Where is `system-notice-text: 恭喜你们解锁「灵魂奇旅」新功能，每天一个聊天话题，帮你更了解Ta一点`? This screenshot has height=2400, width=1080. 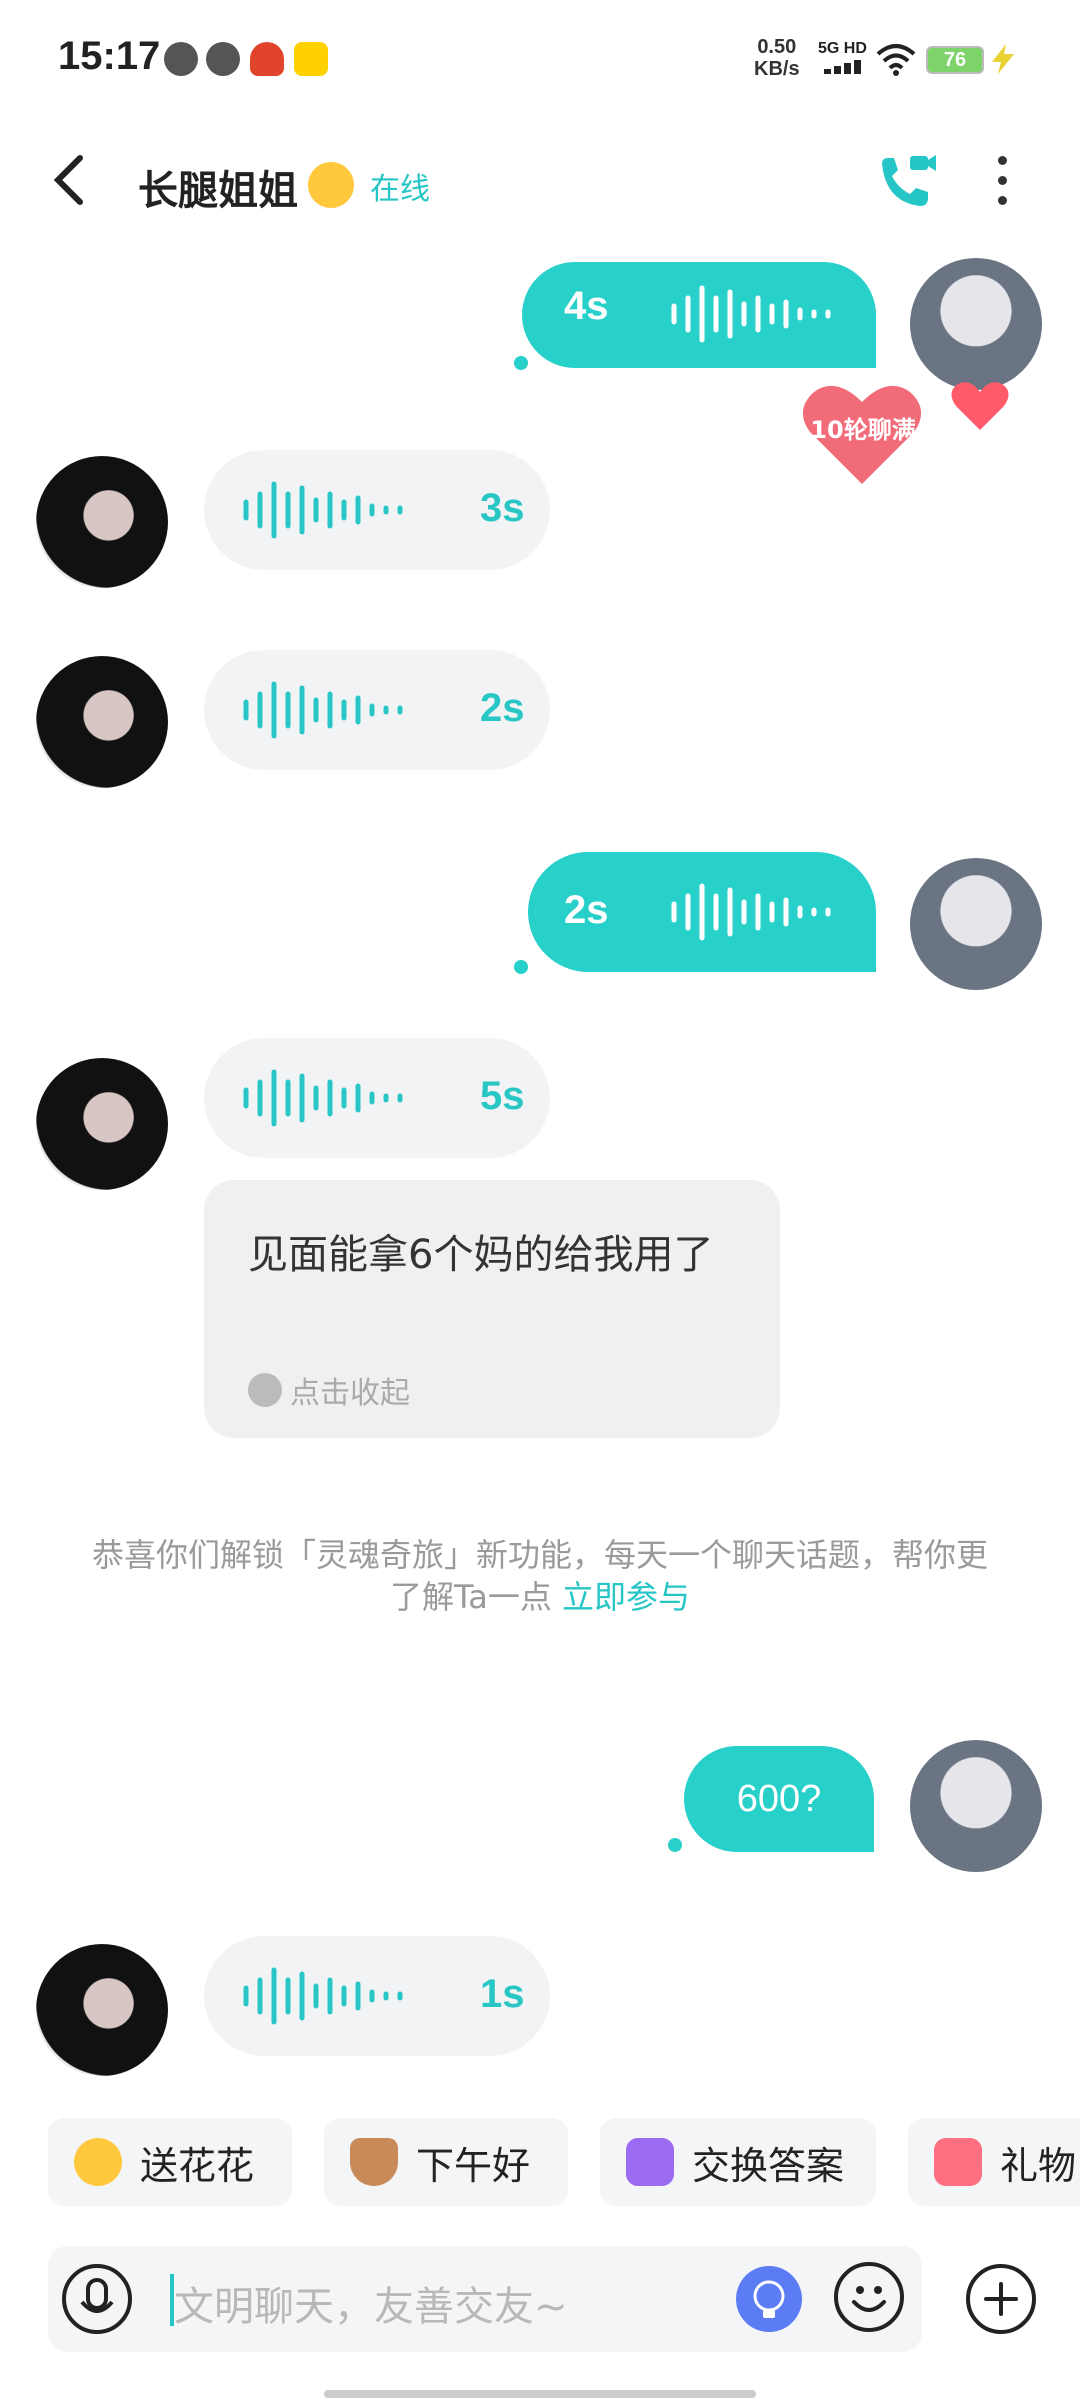
system-notice-text: 恭喜你们解锁「灵魂奇旅」新功能，每天一个聊天话题，帮你更了解Ta一点 is located at coordinates (539, 1576).